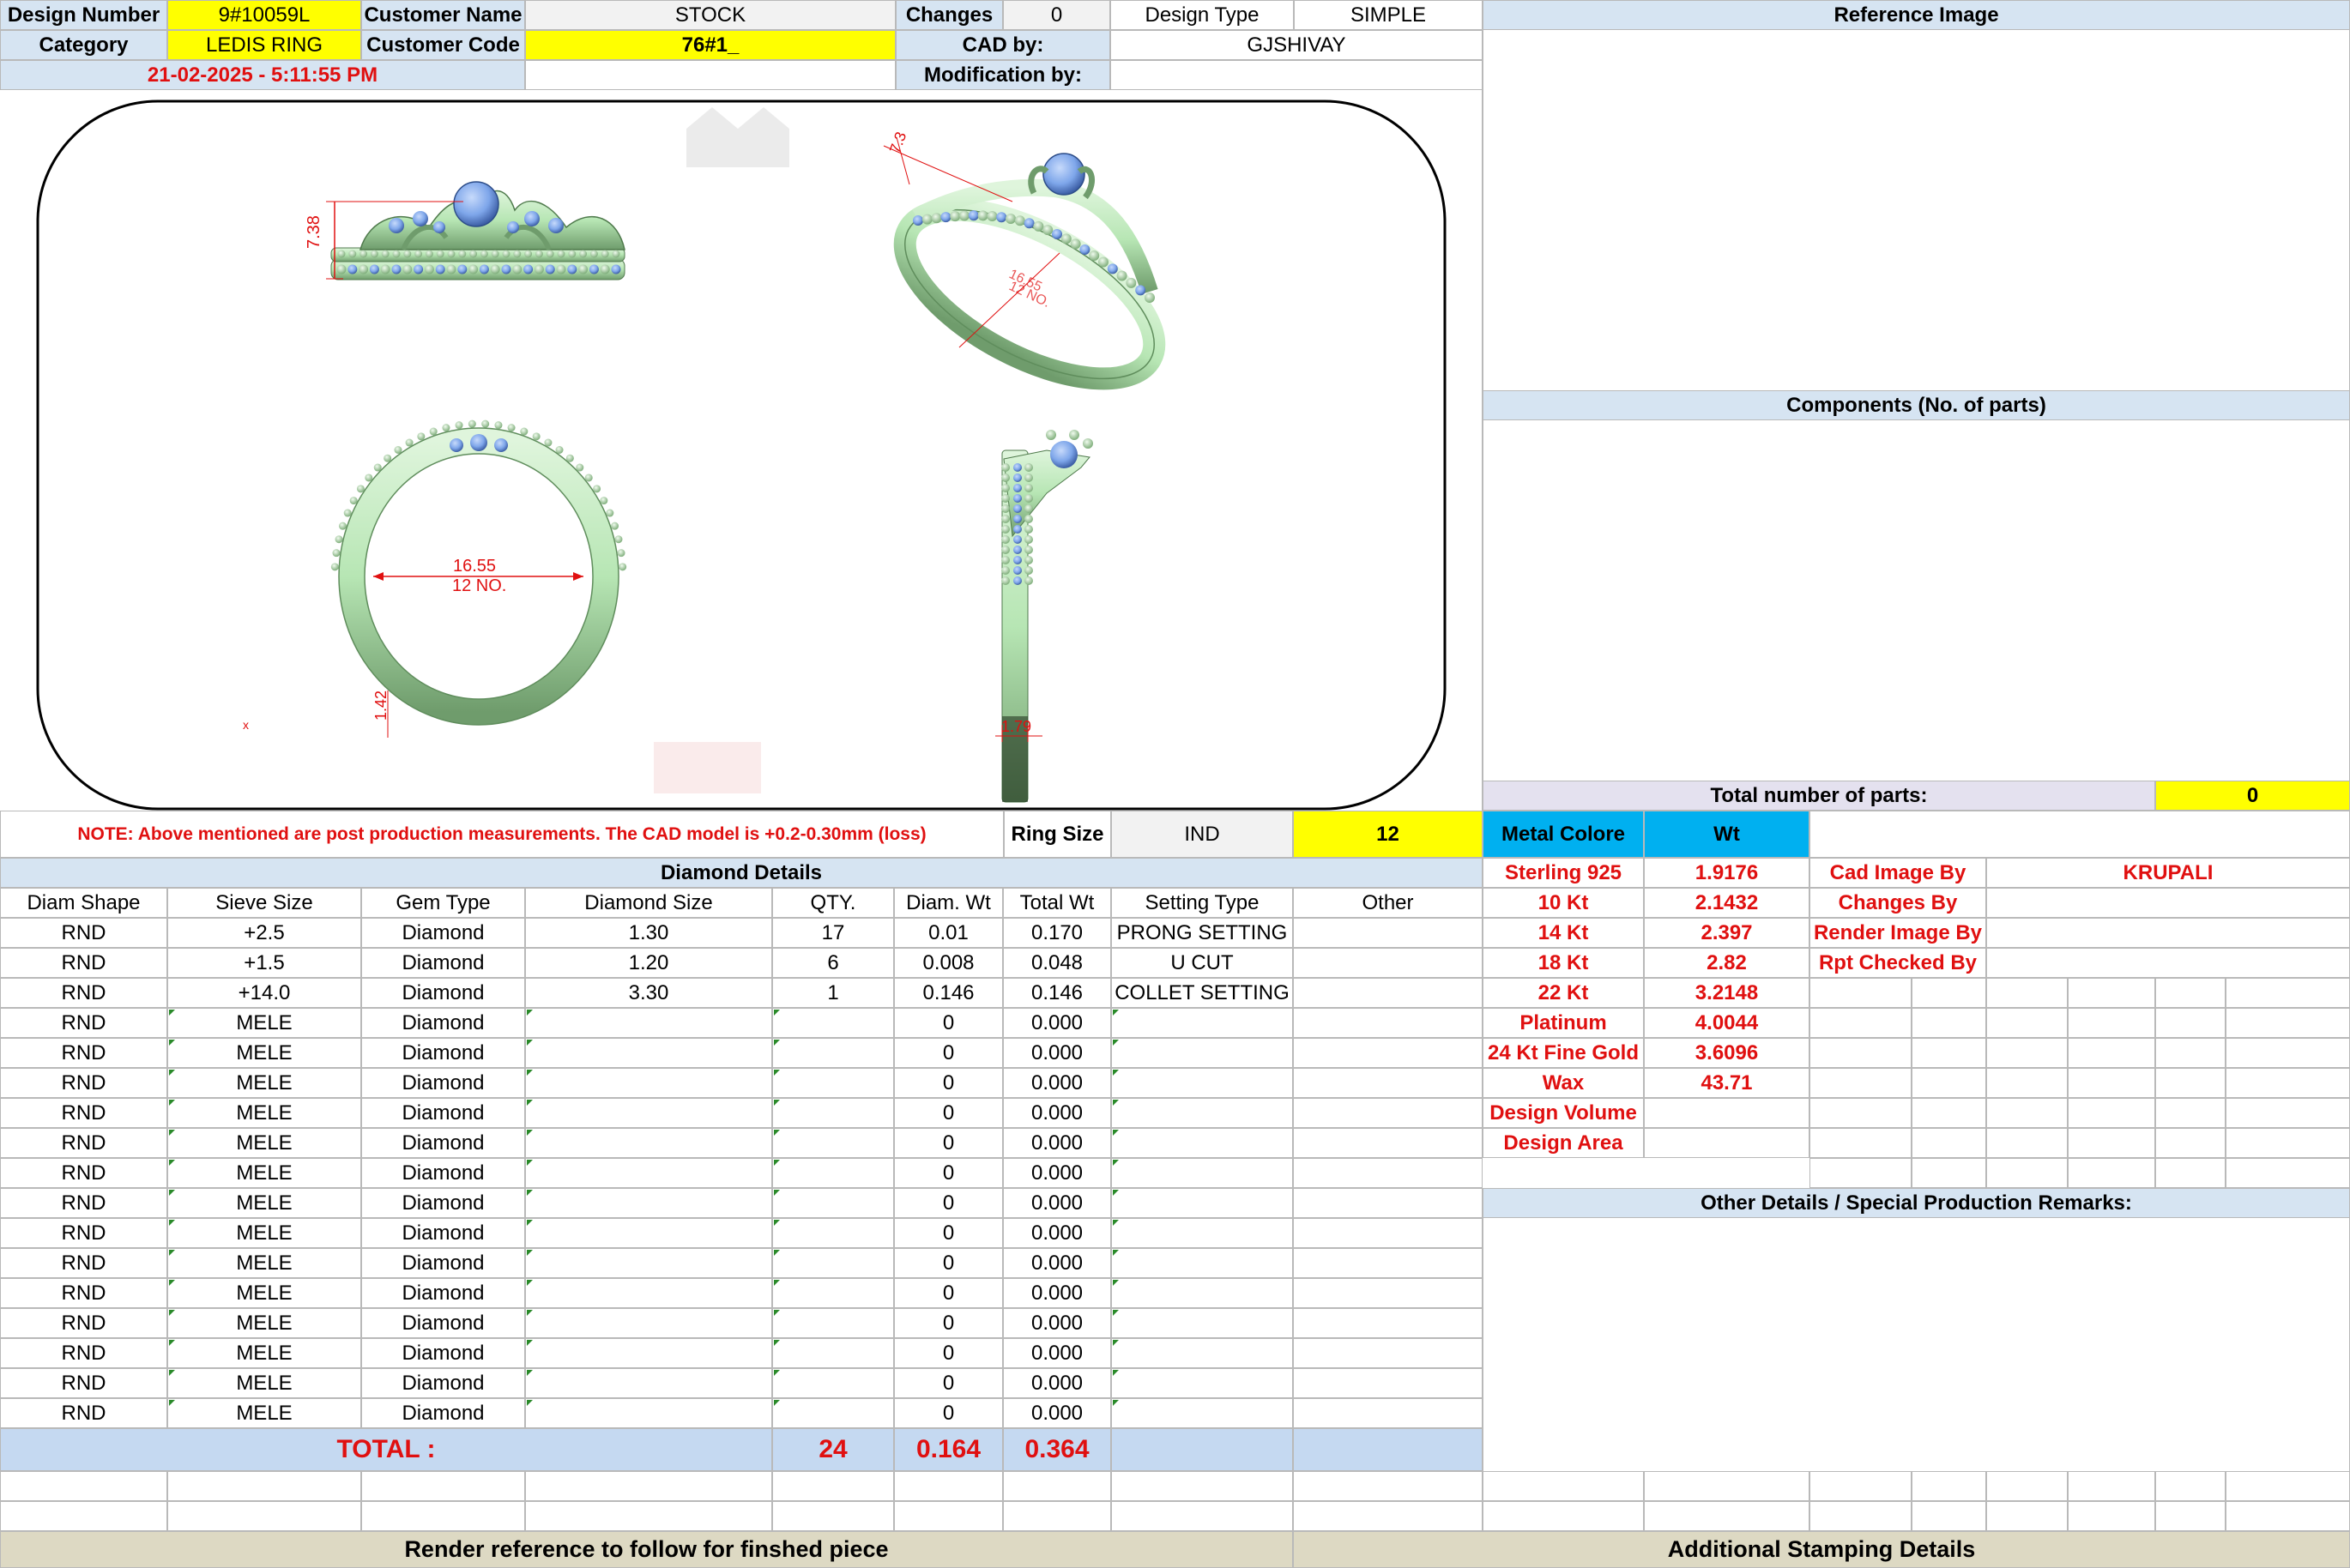 This screenshot has height=1568, width=2350. Describe the element at coordinates (83, 1413) in the screenshot. I see `diamond-row-17-diam-shape: RND` at that location.